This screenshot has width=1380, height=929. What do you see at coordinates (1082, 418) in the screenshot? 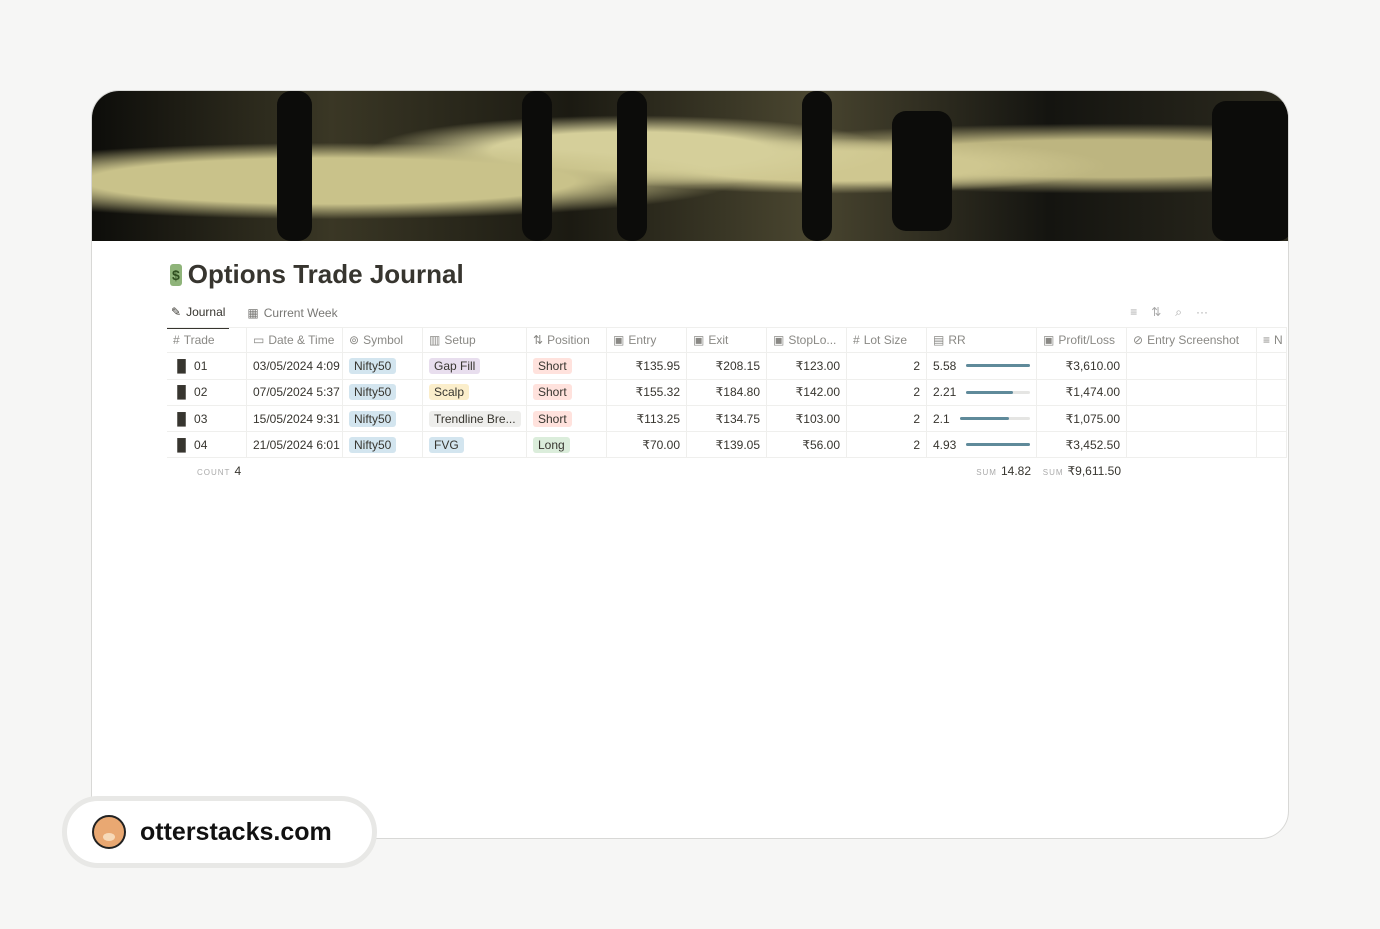
I see `profit-loss-cell: ₹1,075.00` at bounding box center [1082, 418].